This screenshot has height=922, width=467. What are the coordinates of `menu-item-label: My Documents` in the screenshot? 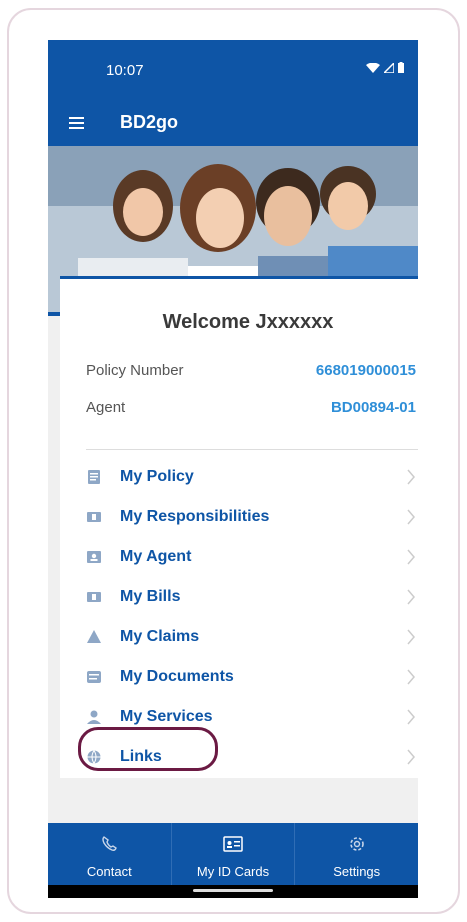 It's located at (177, 676).